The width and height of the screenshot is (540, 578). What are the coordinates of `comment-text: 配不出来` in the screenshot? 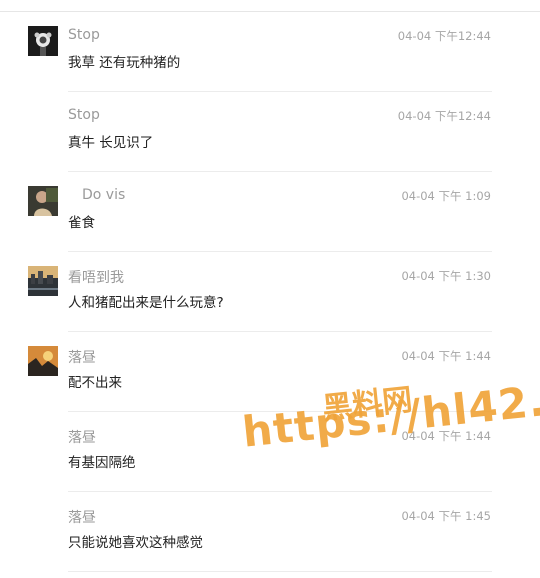 It's located at (95, 383).